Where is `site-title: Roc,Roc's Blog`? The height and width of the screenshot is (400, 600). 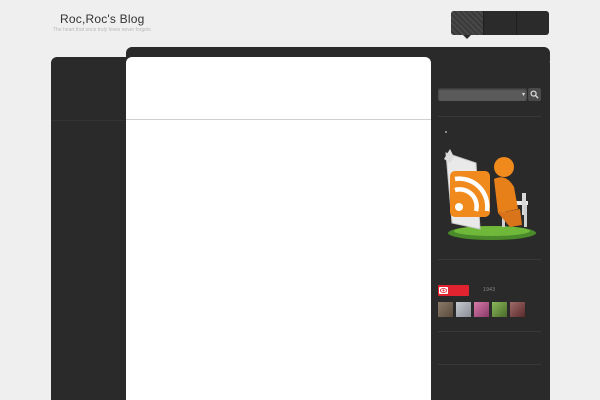
site-title: Roc,Roc's Blog is located at coordinates (102, 19).